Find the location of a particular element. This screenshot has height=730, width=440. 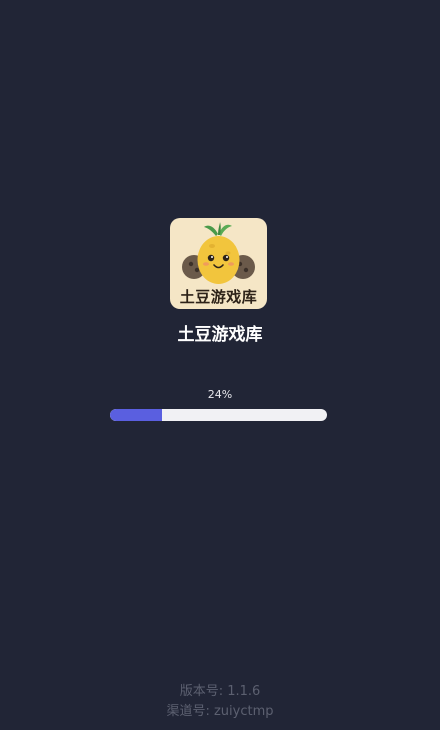

progress-percentage: 24% is located at coordinates (220, 394).